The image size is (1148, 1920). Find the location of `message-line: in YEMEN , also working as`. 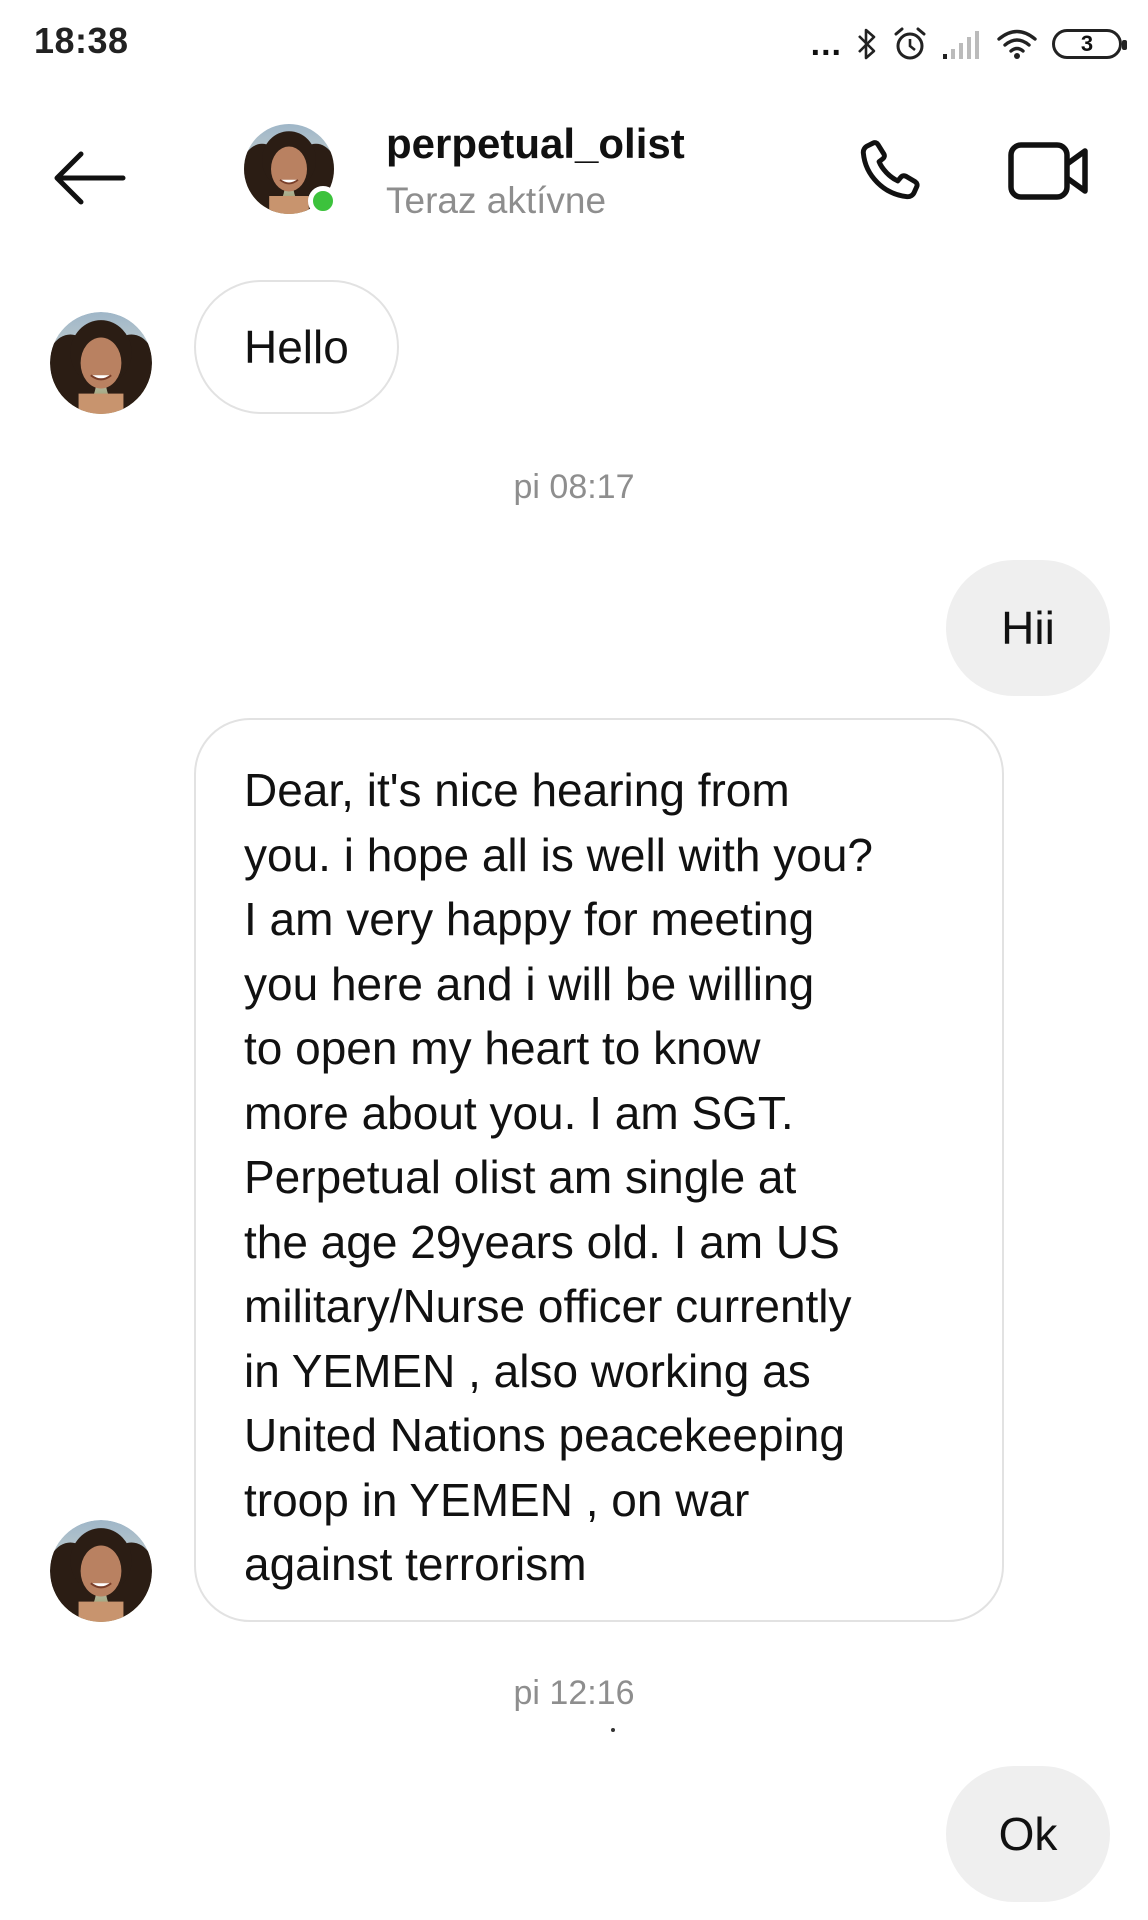

message-line: in YEMEN , also working as is located at coordinates (527, 1370).